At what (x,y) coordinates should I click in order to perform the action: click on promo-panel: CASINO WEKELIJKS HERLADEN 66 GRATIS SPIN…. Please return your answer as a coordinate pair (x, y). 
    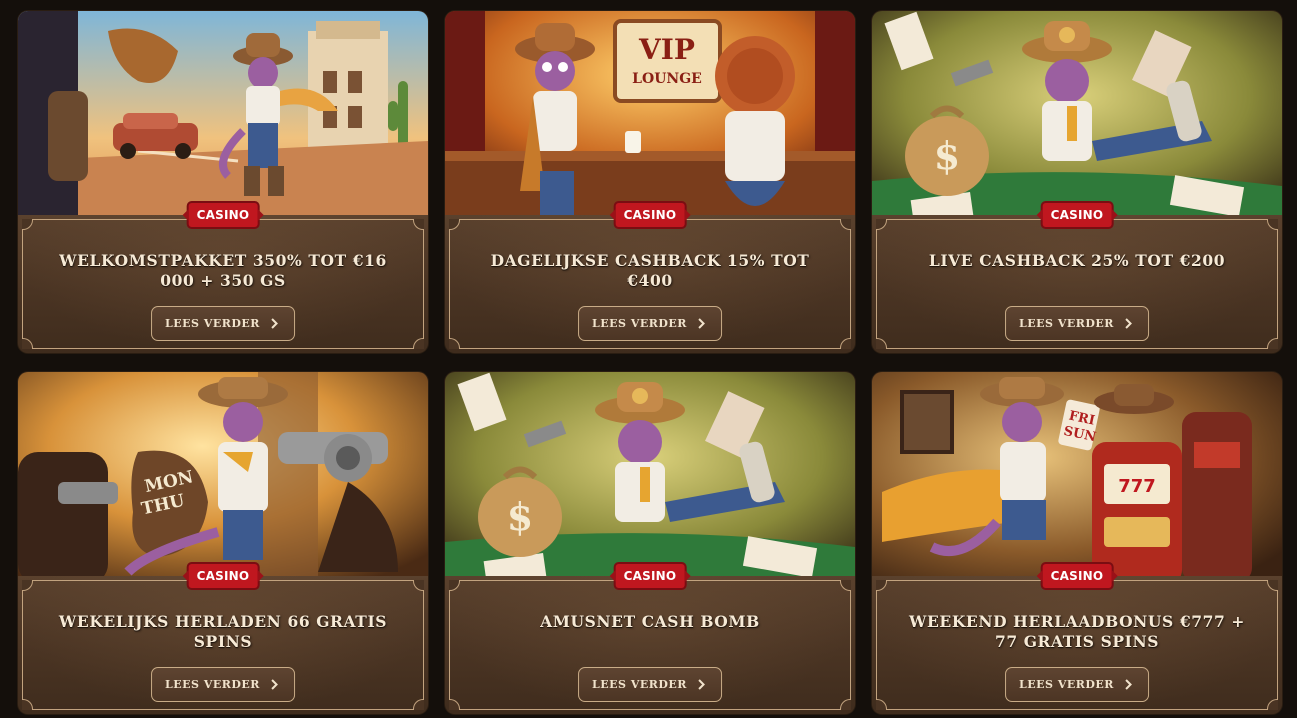
    Looking at the image, I should click on (223, 639).